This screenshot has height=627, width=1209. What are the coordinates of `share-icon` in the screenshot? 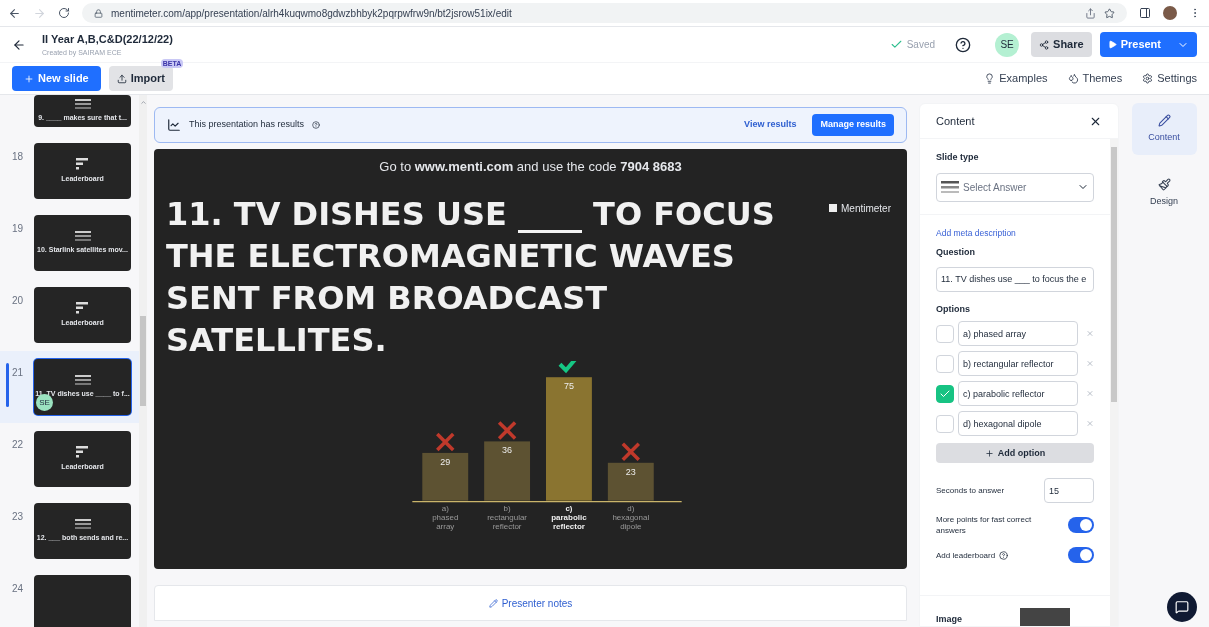 It's located at (1044, 44).